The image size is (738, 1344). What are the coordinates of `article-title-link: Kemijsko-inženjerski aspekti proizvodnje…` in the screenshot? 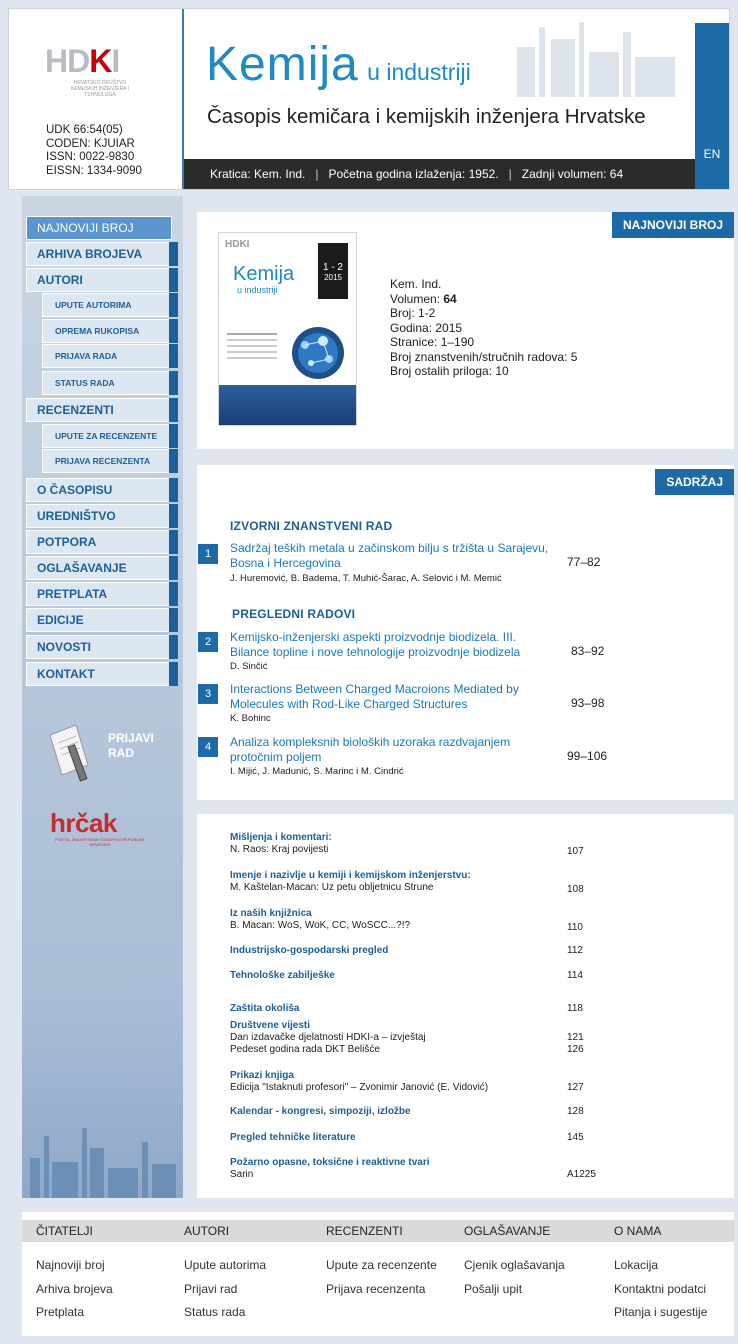 It's located at (390, 645).